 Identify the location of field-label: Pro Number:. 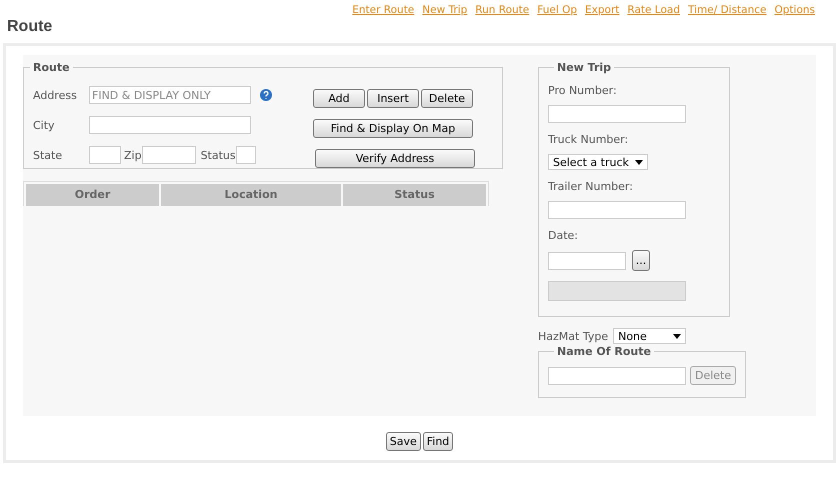
(583, 90).